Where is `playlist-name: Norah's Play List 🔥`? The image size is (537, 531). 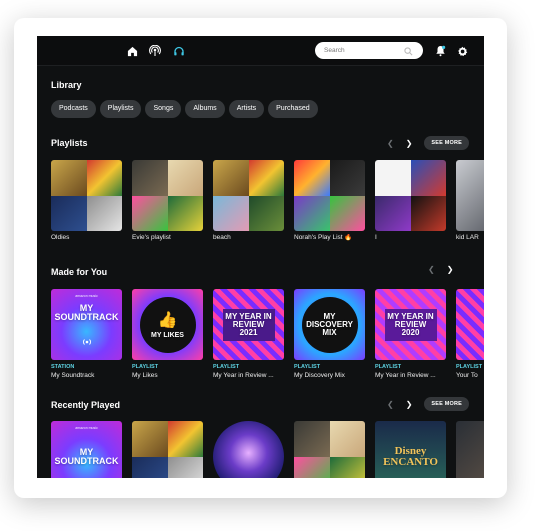
playlist-name: Norah's Play List 🔥 is located at coordinates (323, 237).